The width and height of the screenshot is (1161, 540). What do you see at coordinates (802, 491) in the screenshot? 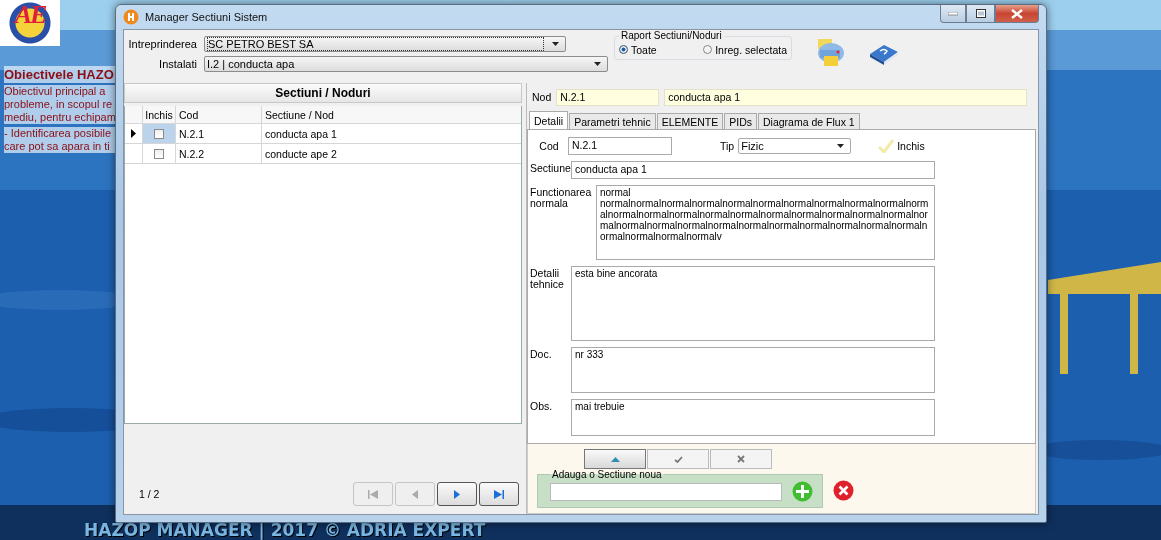
I see `add-icon` at bounding box center [802, 491].